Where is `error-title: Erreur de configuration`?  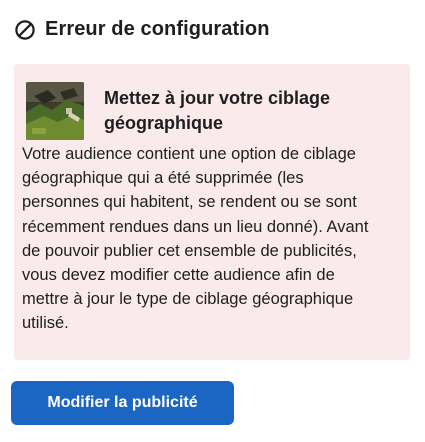 error-title: Erreur de configuration is located at coordinates (157, 29).